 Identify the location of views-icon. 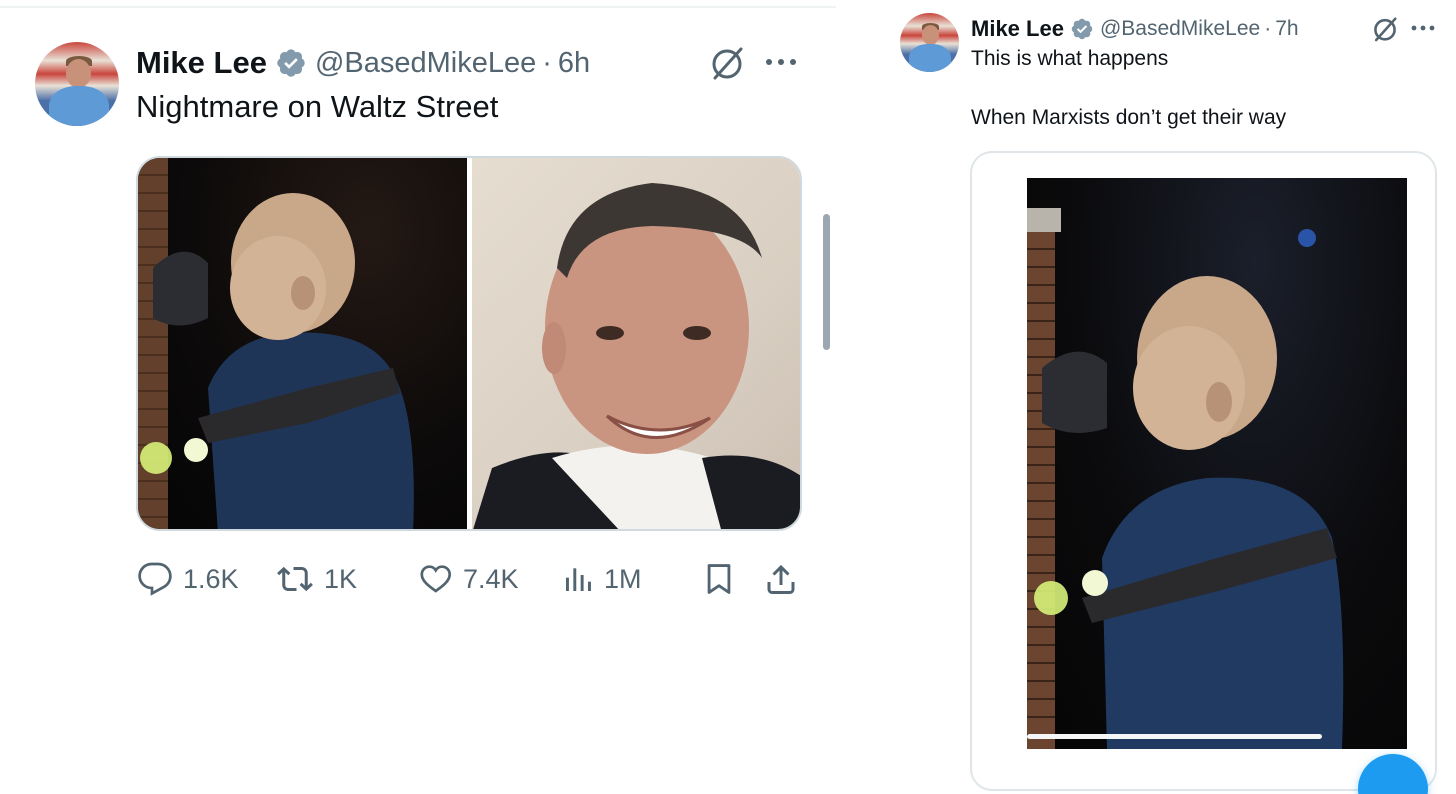
(578, 579).